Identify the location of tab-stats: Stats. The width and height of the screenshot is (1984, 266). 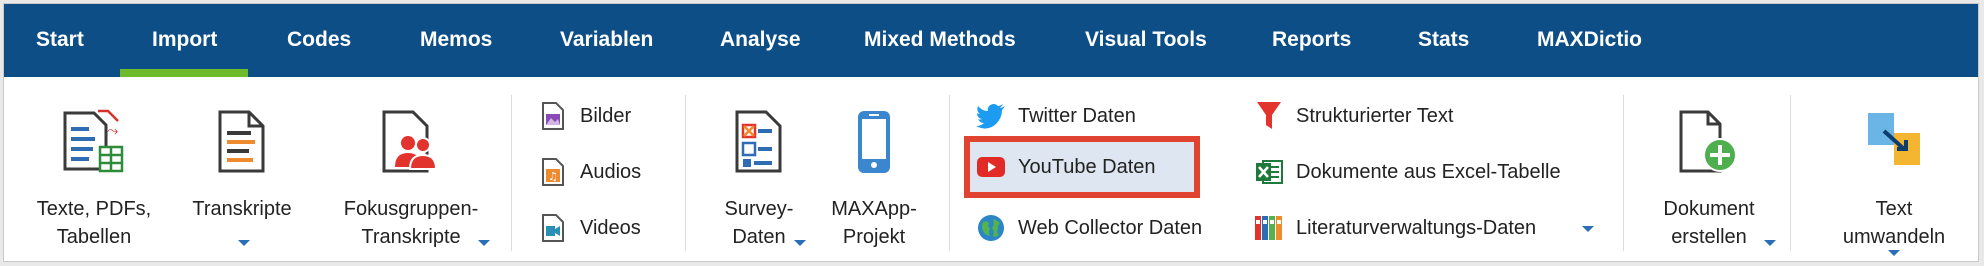
(1443, 40).